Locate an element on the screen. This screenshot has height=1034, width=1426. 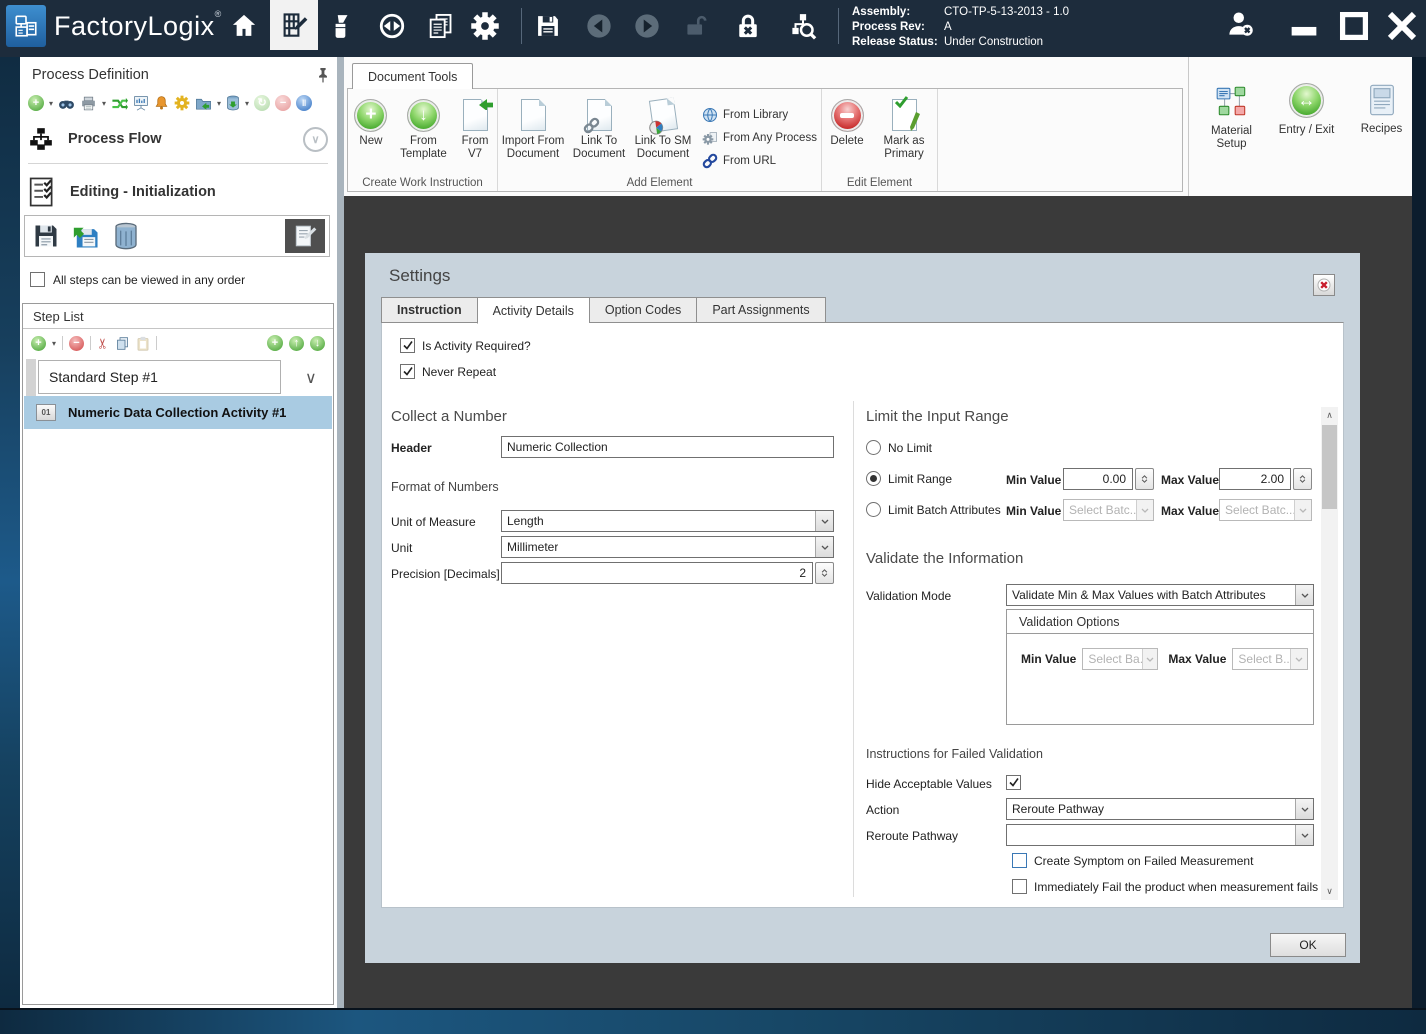
process-settings-button is located at coordinates (182, 103).